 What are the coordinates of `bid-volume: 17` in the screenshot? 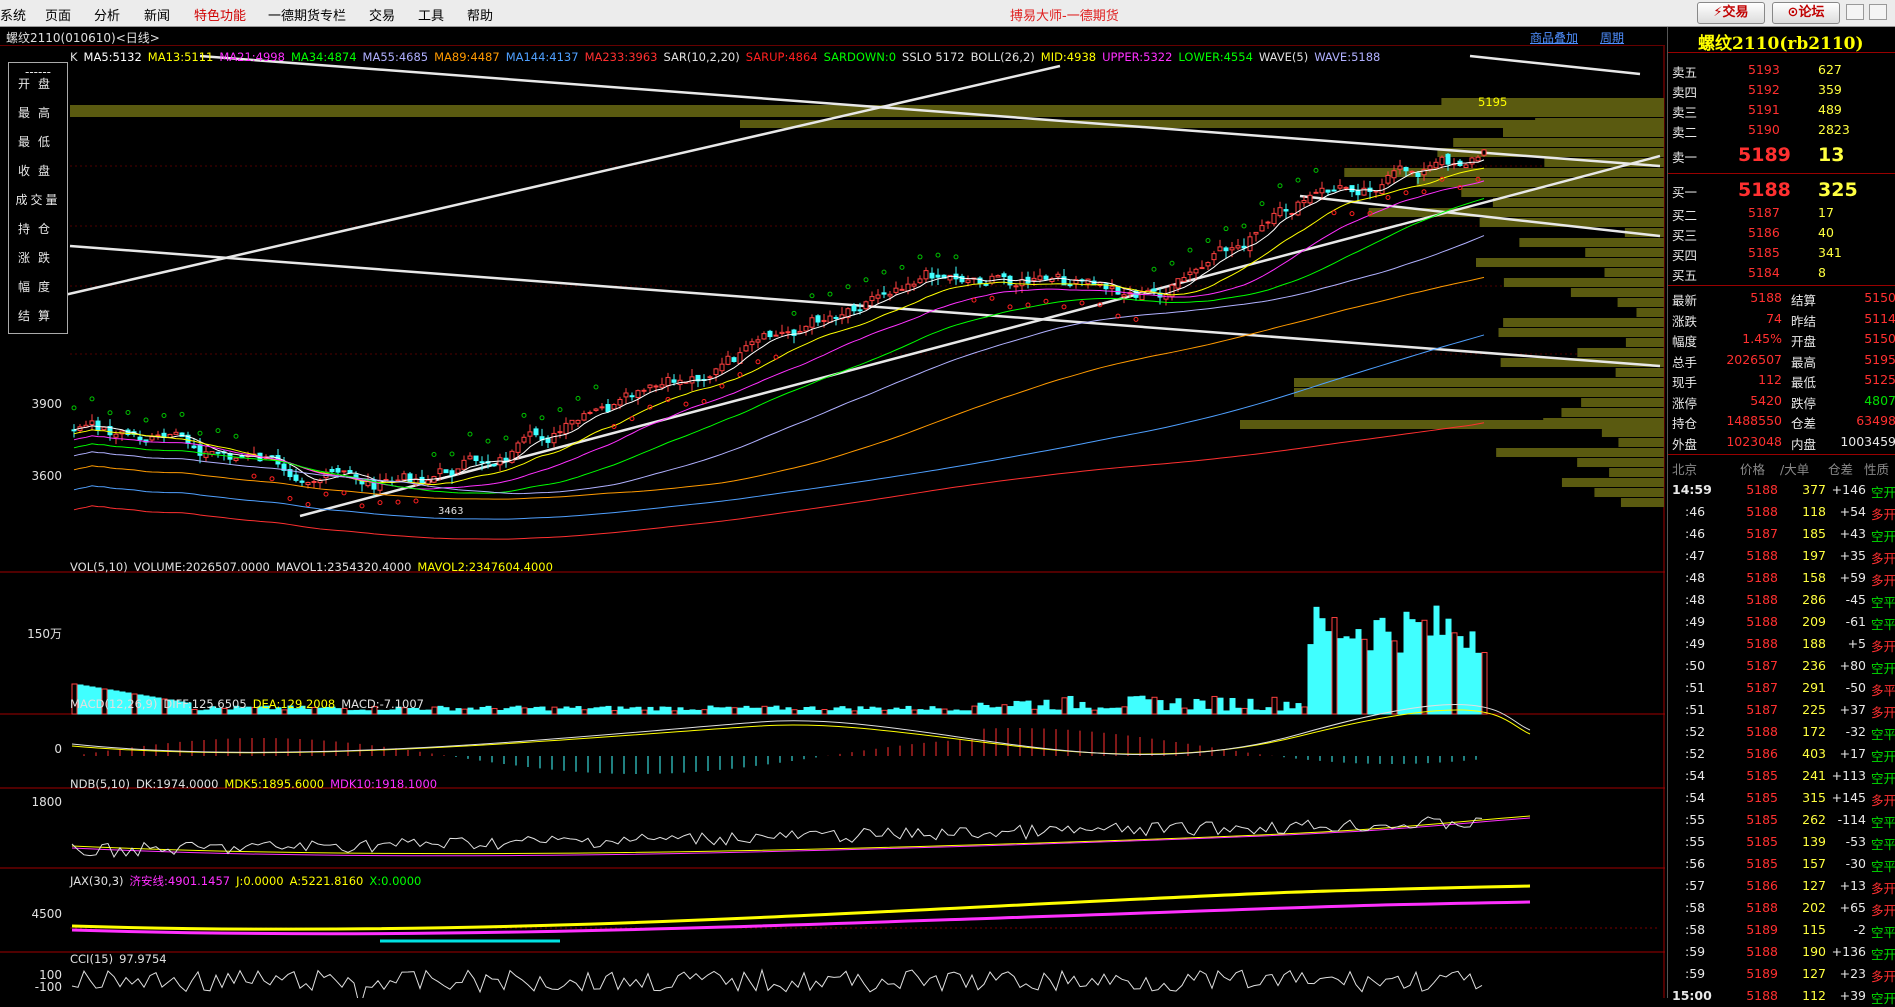 It's located at (1826, 212).